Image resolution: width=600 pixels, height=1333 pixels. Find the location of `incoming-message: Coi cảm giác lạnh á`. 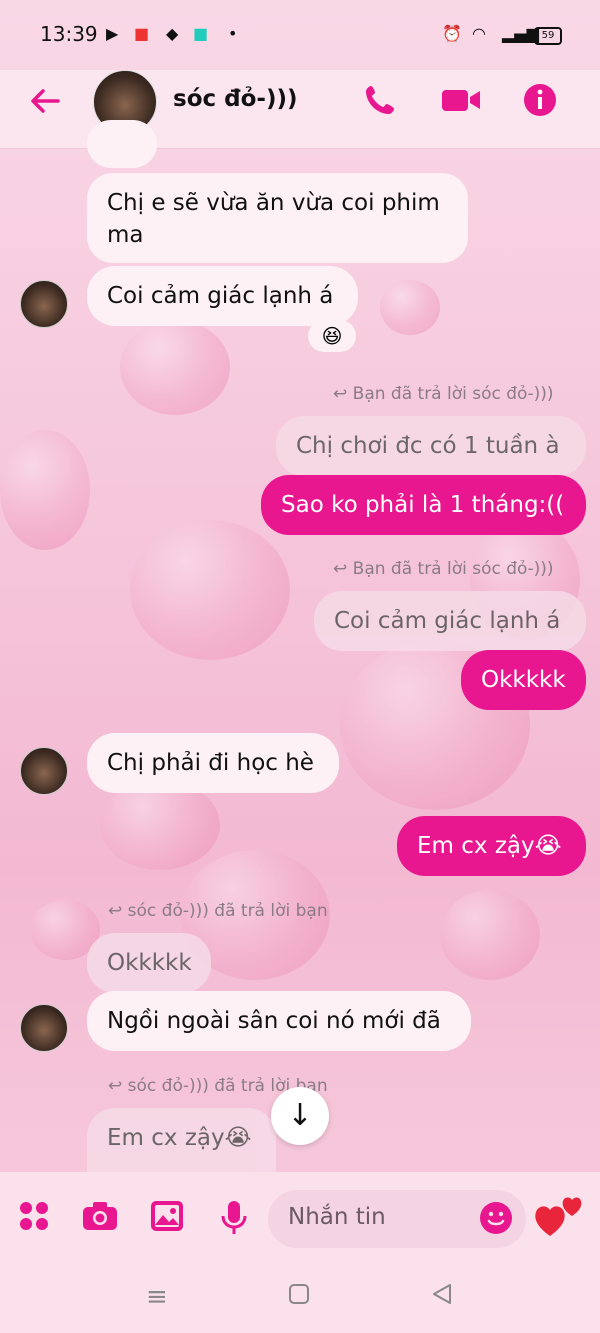

incoming-message: Coi cảm giác lạnh á is located at coordinates (222, 296).